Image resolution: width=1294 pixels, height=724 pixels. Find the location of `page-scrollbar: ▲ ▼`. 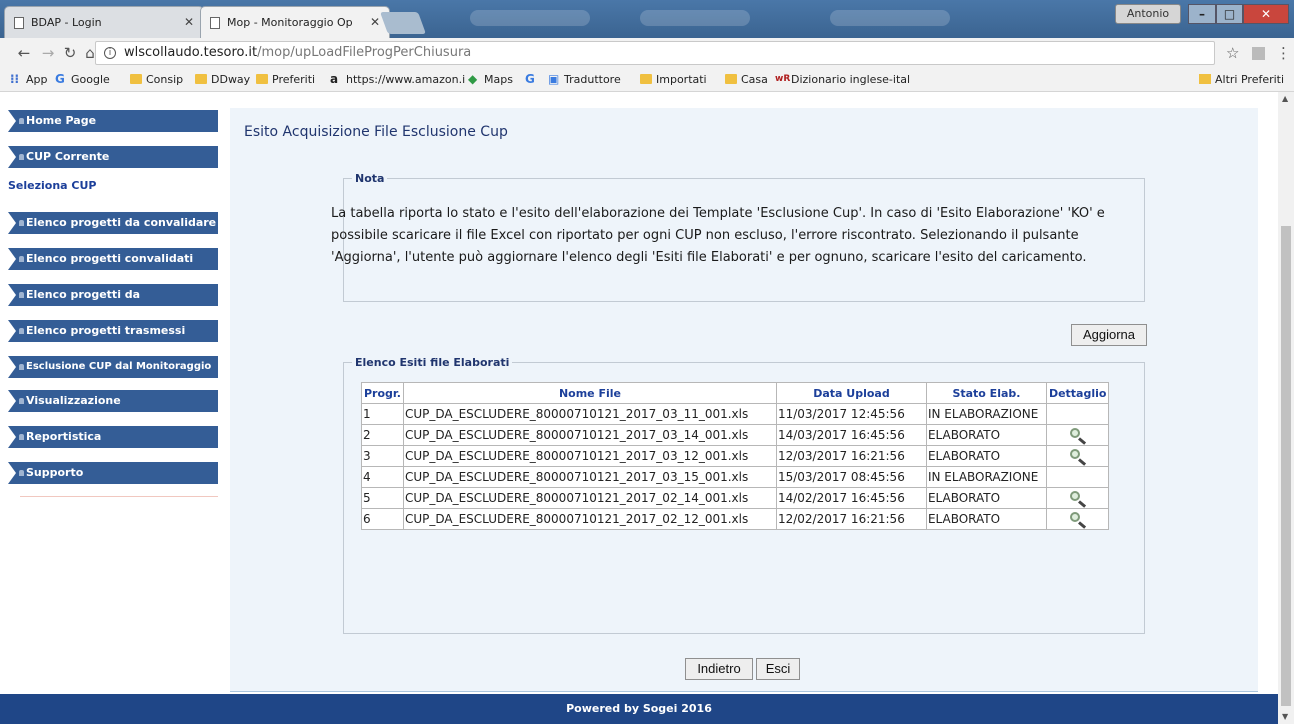

page-scrollbar: ▲ ▼ is located at coordinates (1286, 408).